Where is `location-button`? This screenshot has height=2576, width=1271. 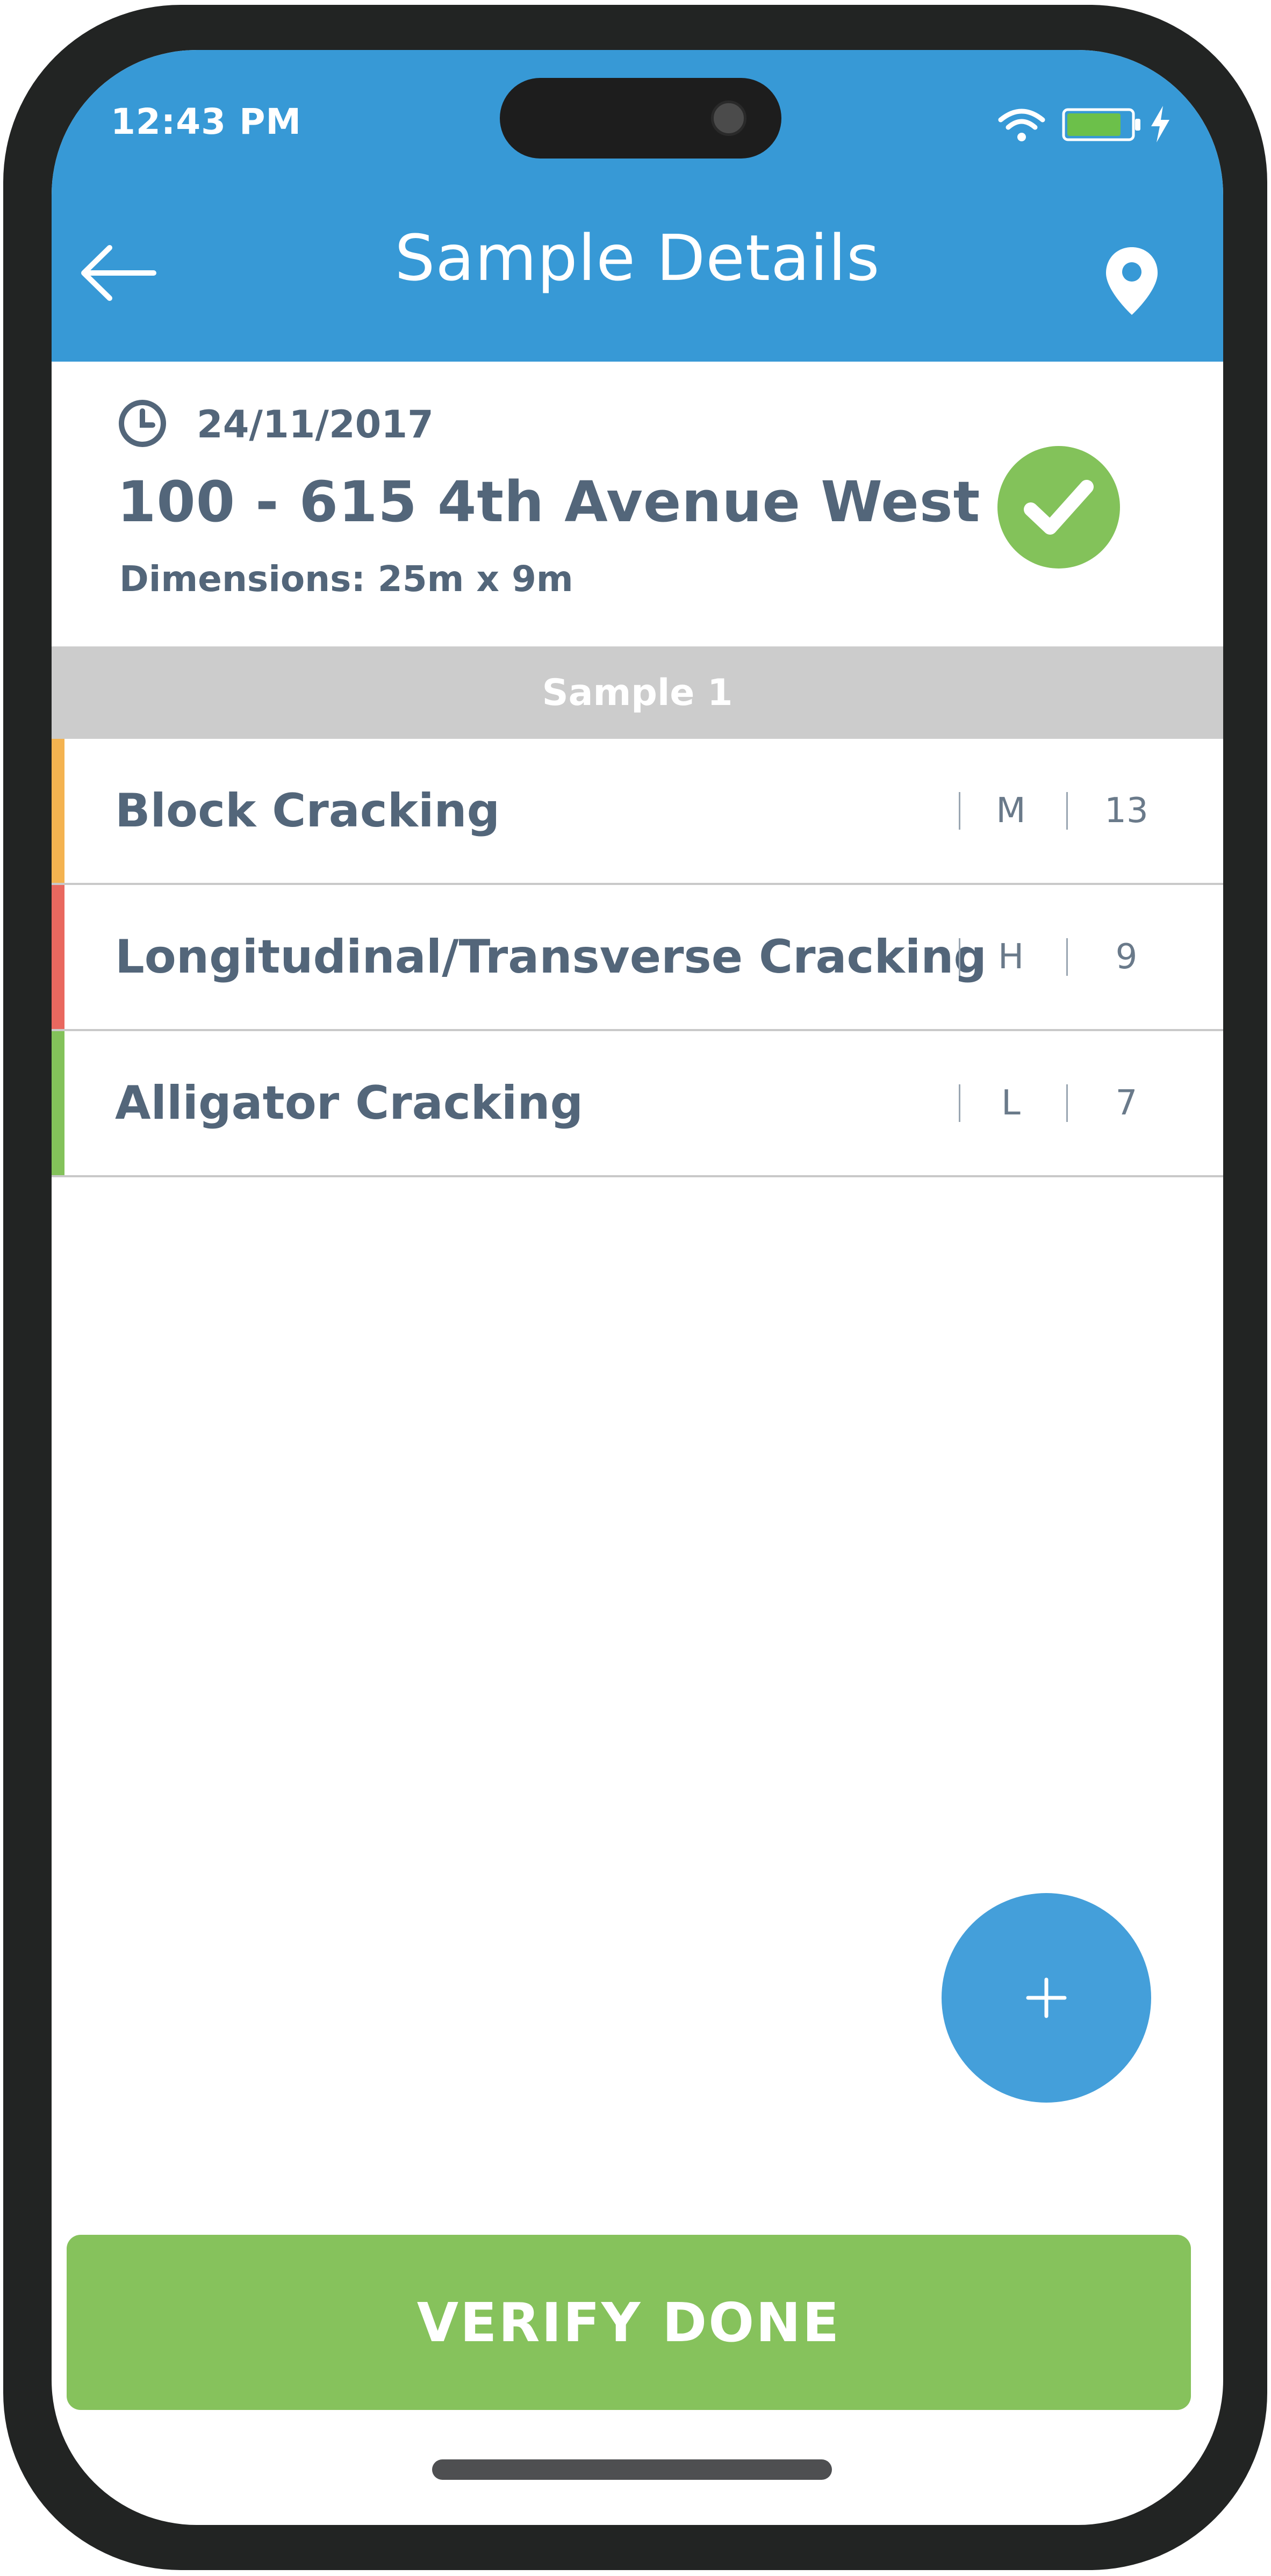 location-button is located at coordinates (1131, 281).